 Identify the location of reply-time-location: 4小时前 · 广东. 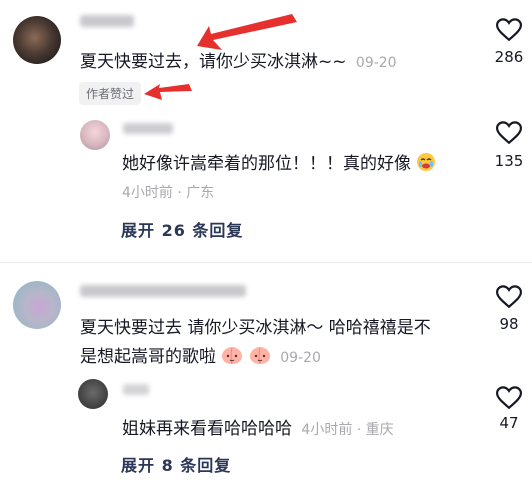
(168, 193).